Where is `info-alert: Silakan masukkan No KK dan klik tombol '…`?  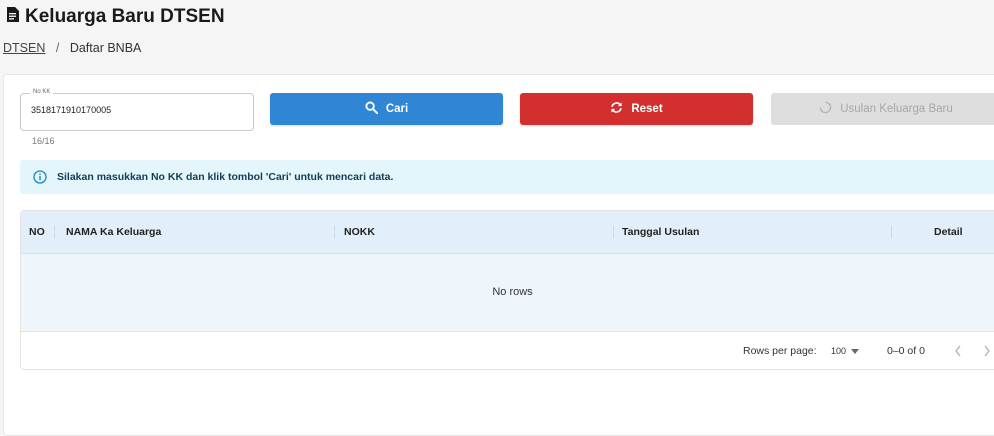 info-alert: Silakan masukkan No KK dan klik tombol '… is located at coordinates (507, 177).